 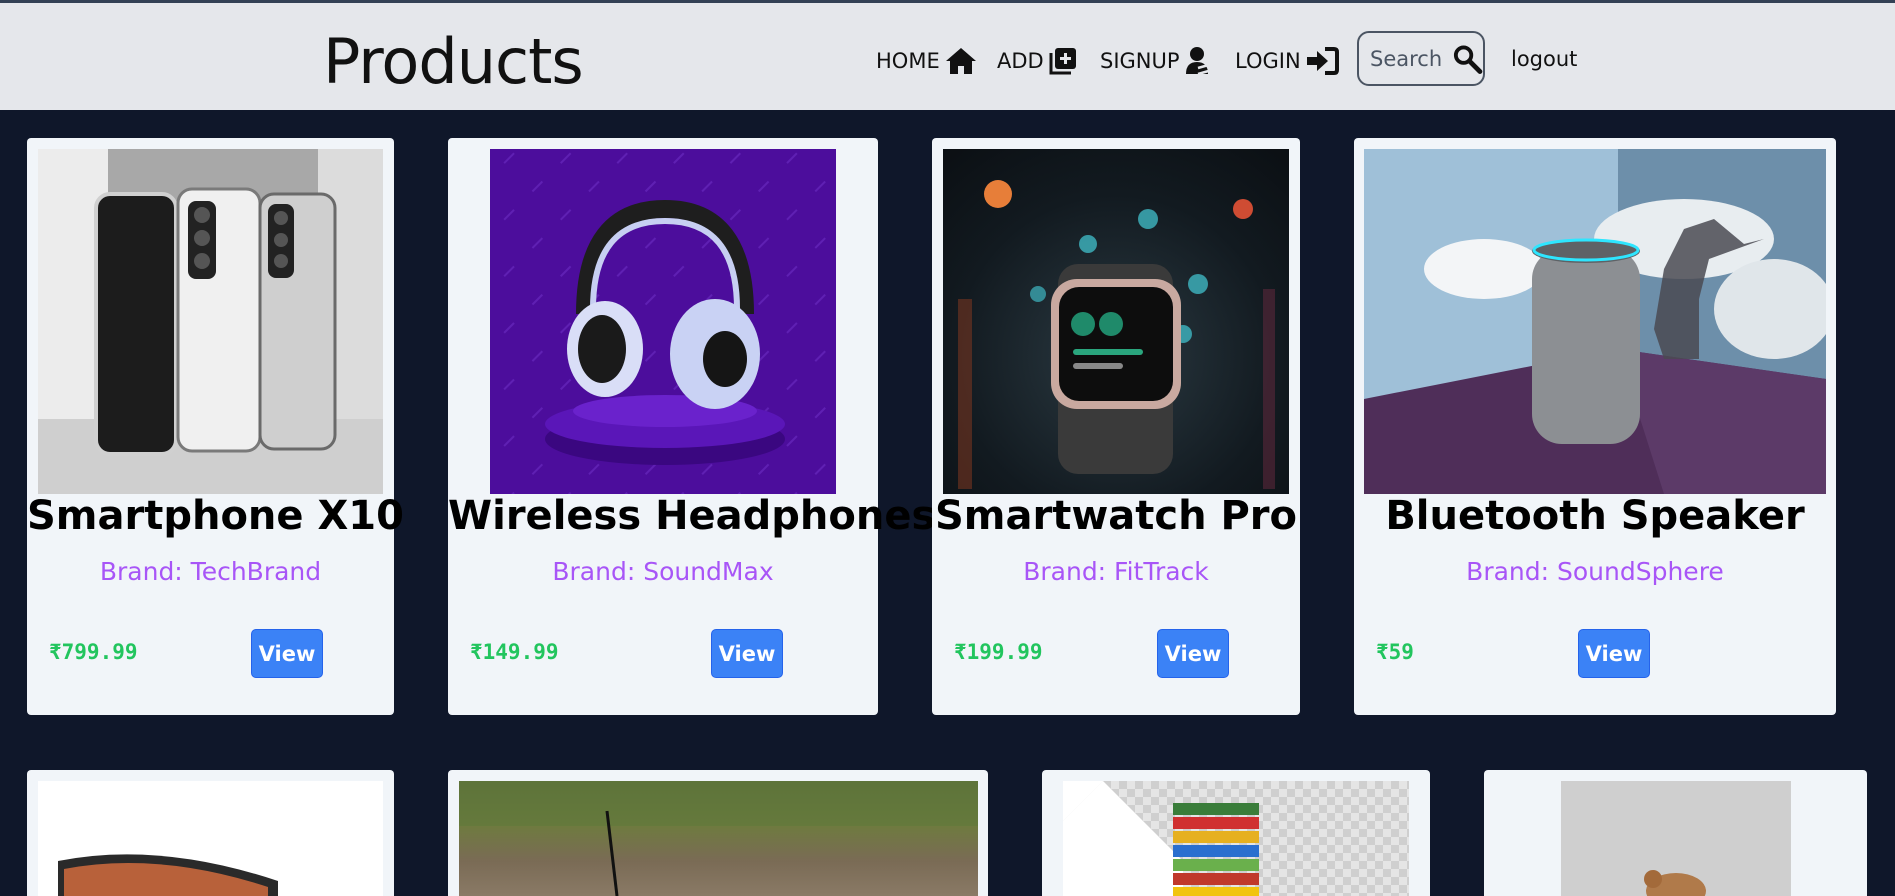 What do you see at coordinates (1140, 61) in the screenshot?
I see `nav-signup-label: SIGNUP` at bounding box center [1140, 61].